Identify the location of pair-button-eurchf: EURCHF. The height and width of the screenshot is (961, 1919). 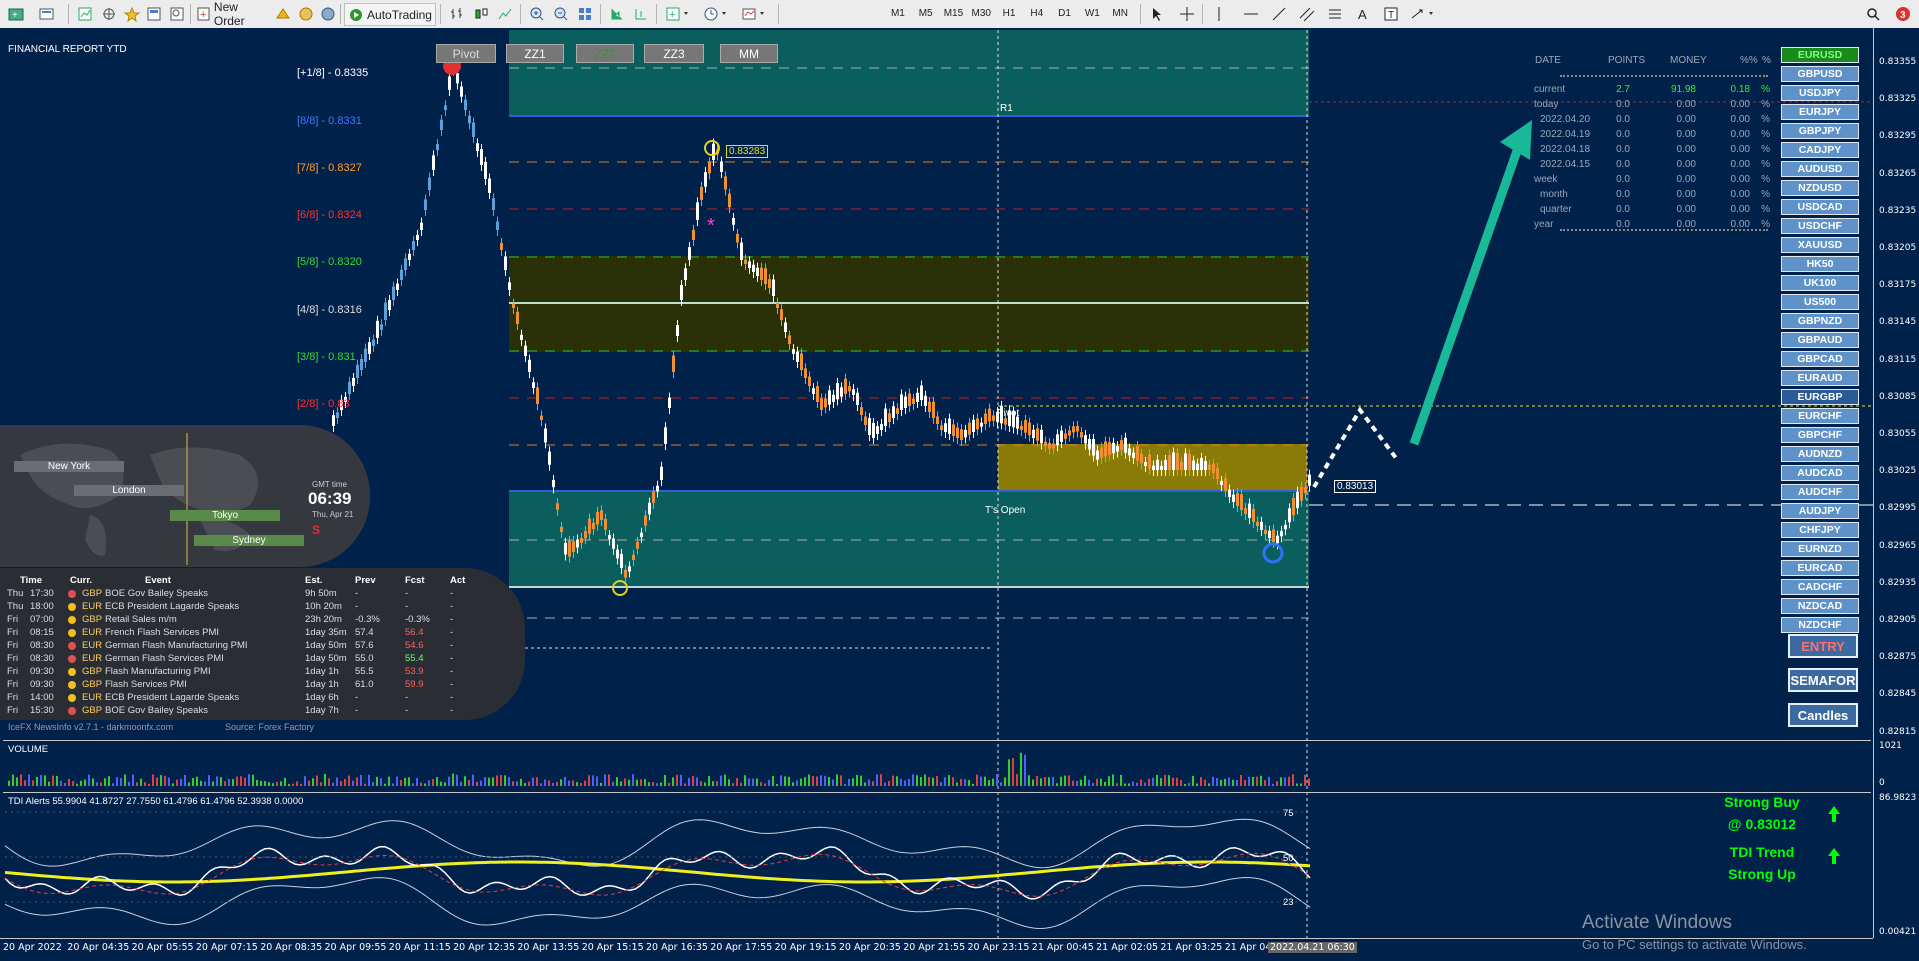
(1820, 416).